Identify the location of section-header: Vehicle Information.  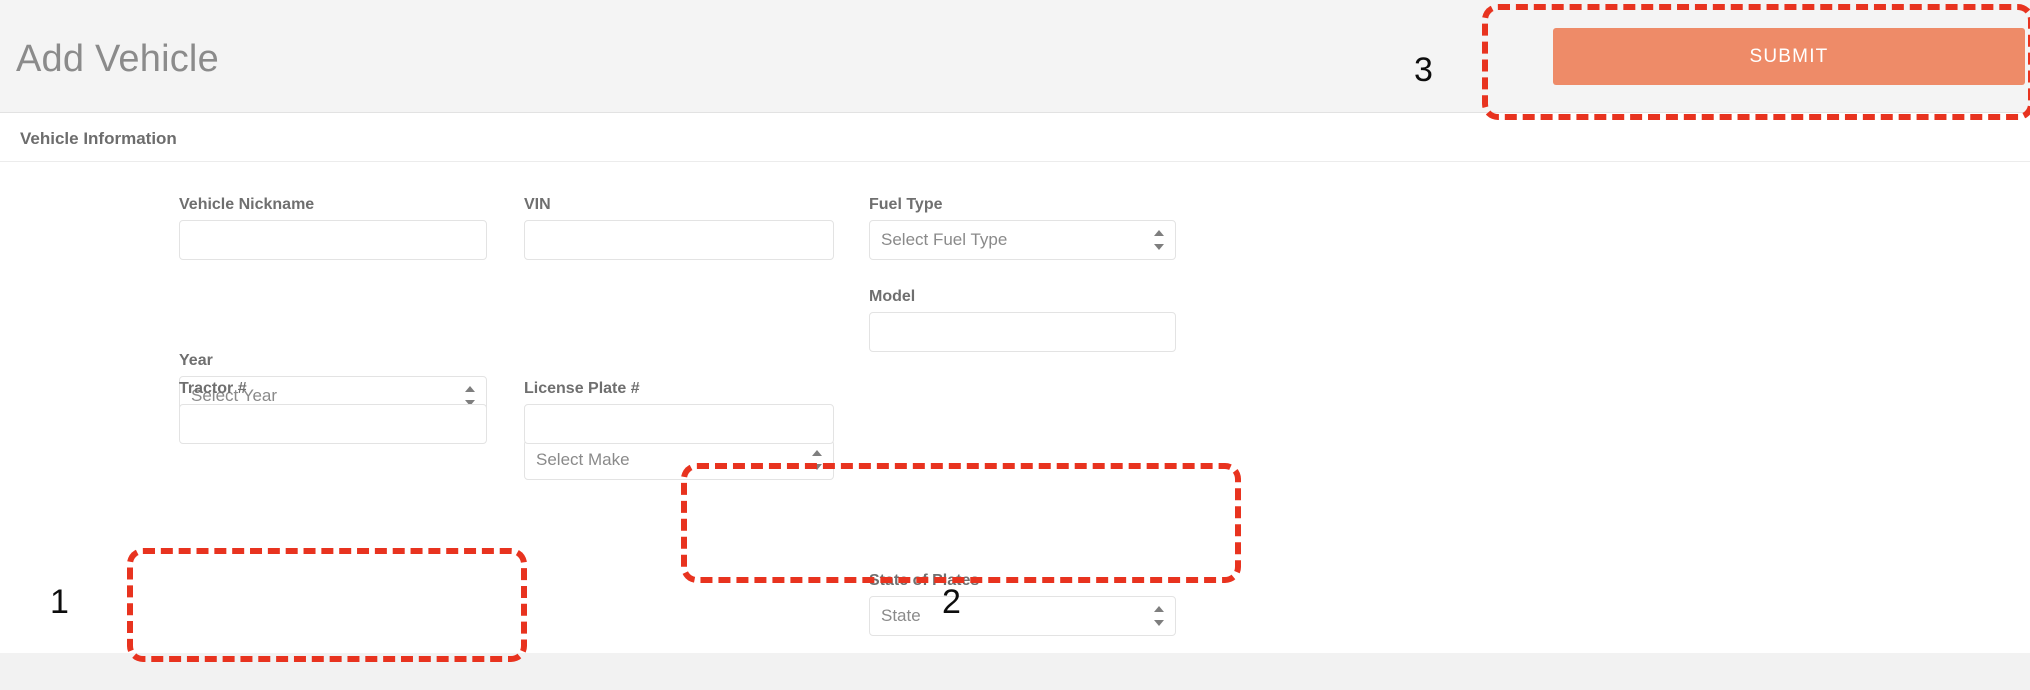
(1015, 137).